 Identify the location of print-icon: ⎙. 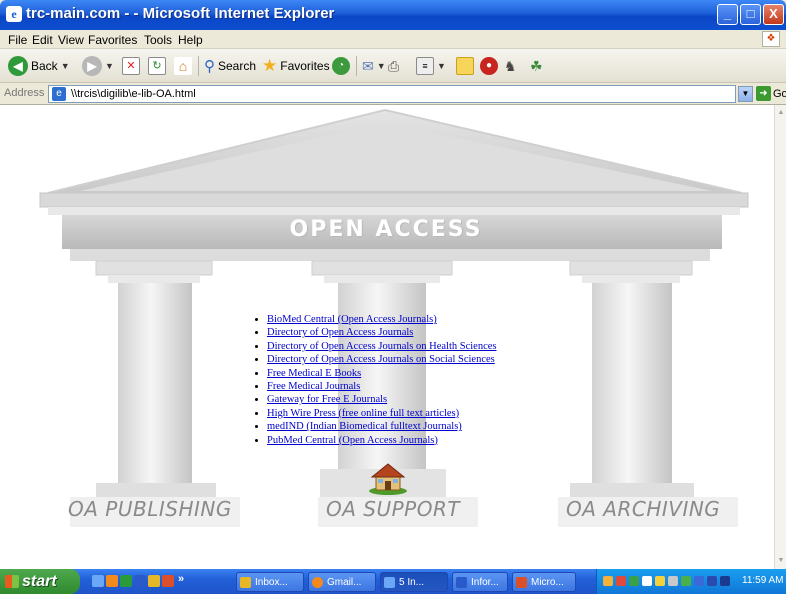
(394, 65).